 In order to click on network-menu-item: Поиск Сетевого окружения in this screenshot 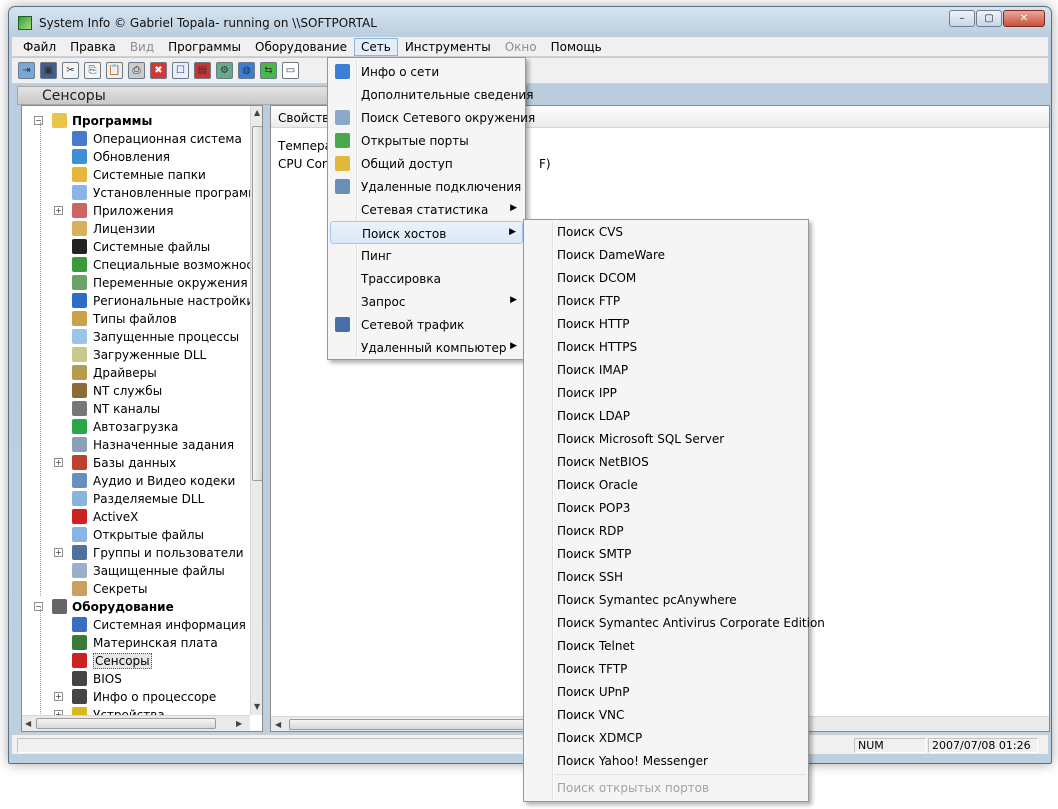, I will do `click(432, 117)`.